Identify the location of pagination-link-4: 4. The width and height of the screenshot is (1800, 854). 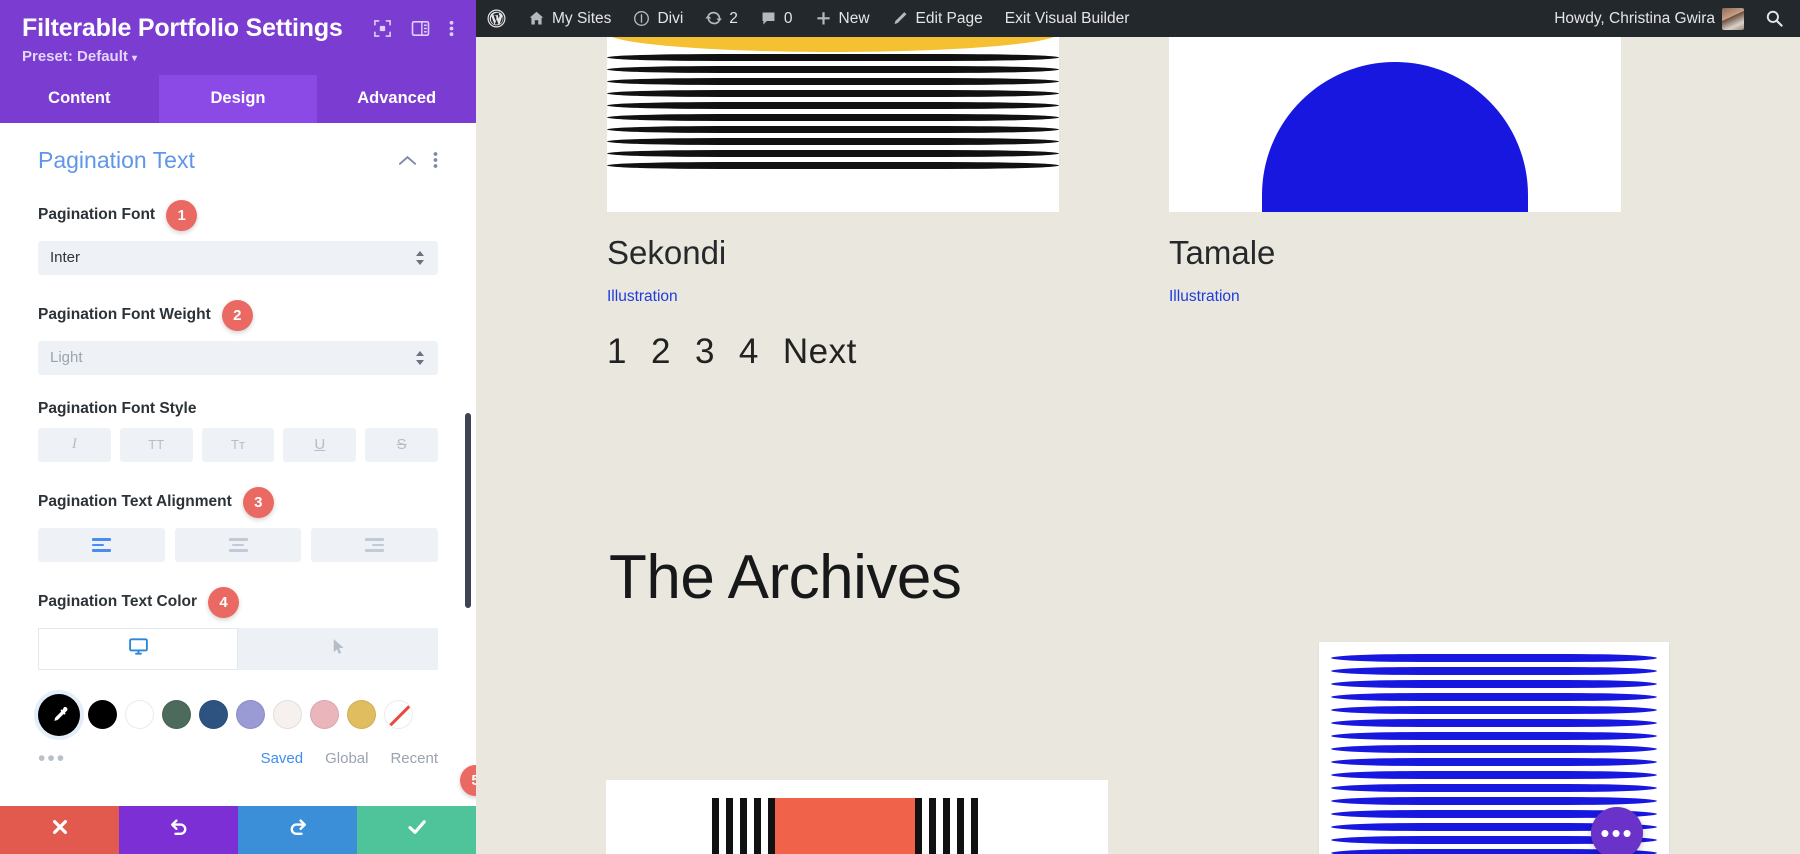
(749, 352).